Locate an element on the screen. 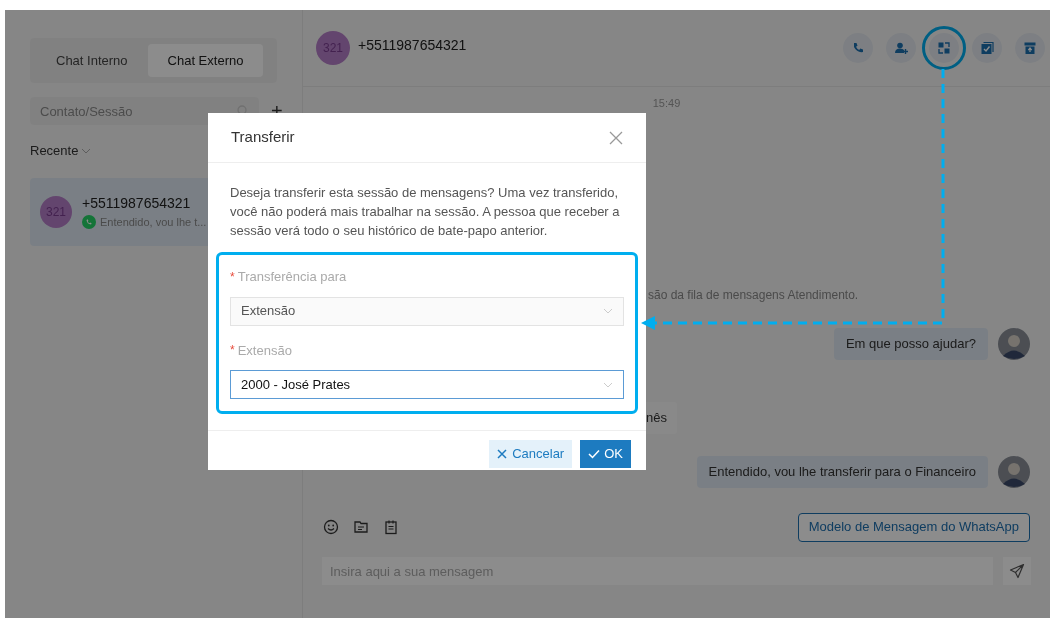 The width and height of the screenshot is (1052, 620). message-bubble: Entendido, vou lhe transferir para o Financeiro is located at coordinates (842, 472).